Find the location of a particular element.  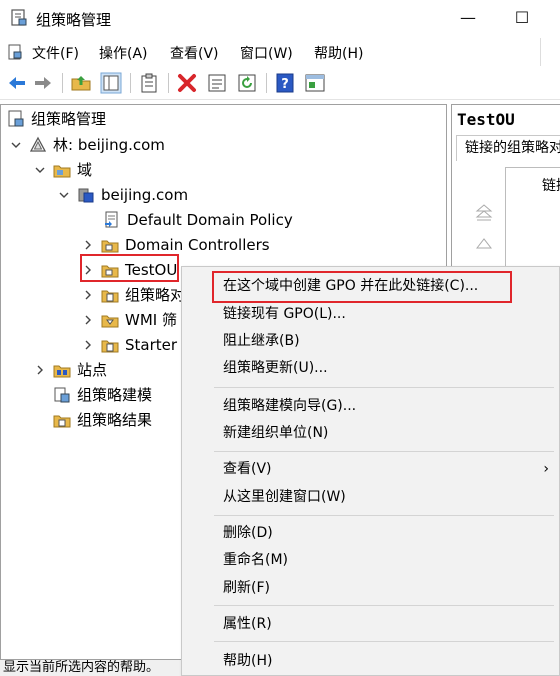

tree-item-domain-beijing: beijing.com is located at coordinates (122, 195).